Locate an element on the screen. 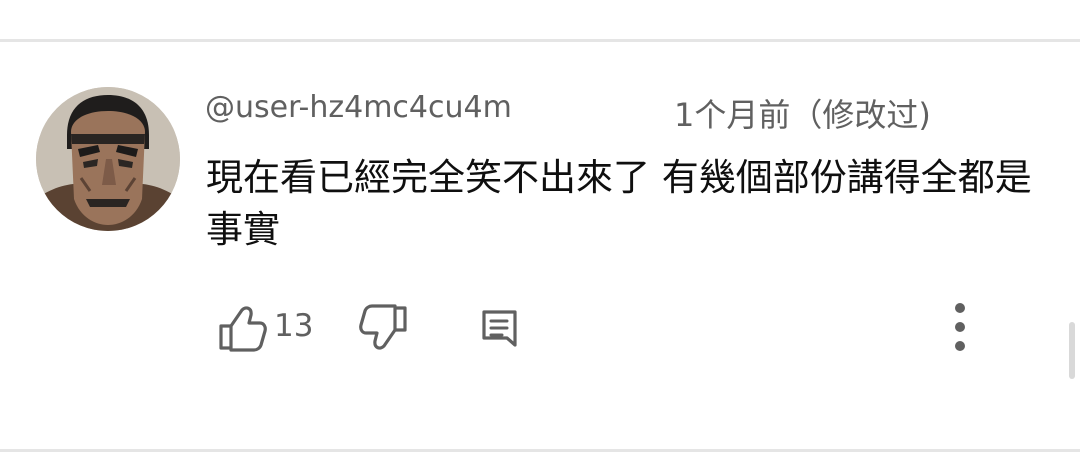 The height and width of the screenshot is (473, 1080). thumb-down-icon is located at coordinates (383, 327).